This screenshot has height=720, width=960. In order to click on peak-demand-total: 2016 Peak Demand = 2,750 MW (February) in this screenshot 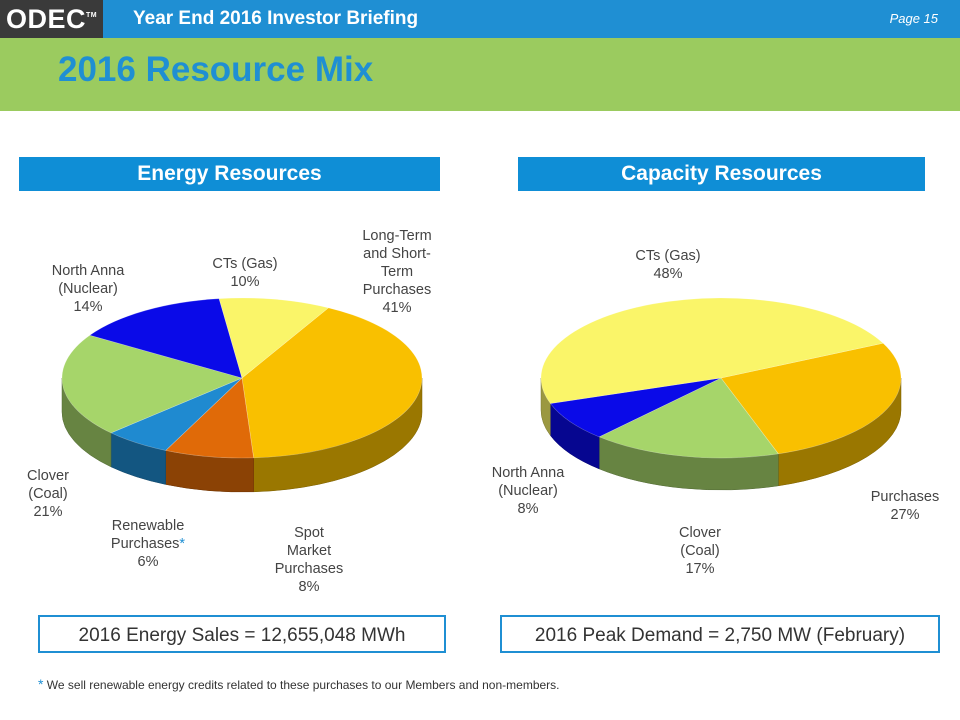, I will do `click(720, 634)`.